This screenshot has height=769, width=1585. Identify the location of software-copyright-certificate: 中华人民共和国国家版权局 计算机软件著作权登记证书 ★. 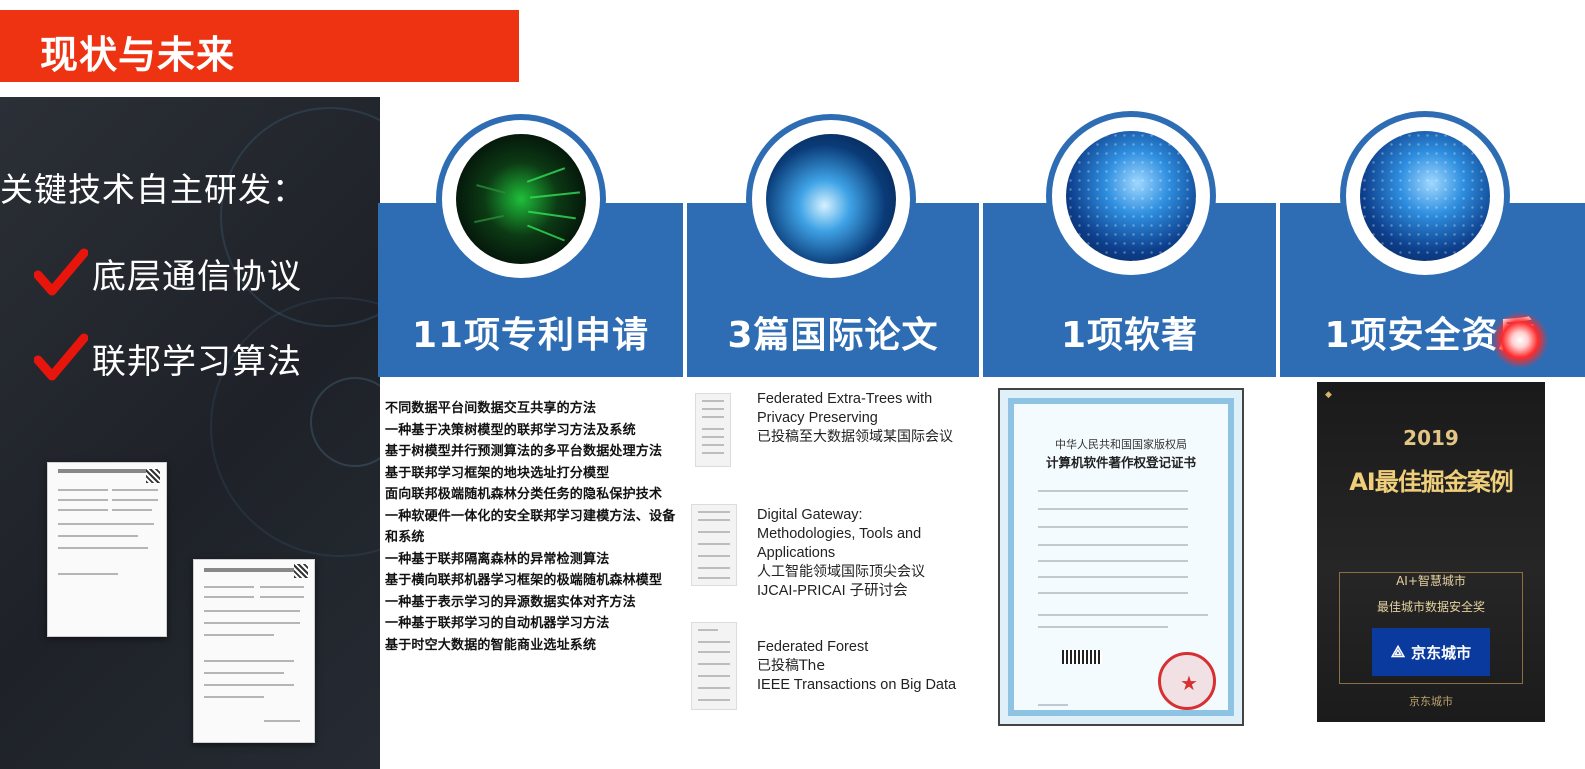
(1121, 557).